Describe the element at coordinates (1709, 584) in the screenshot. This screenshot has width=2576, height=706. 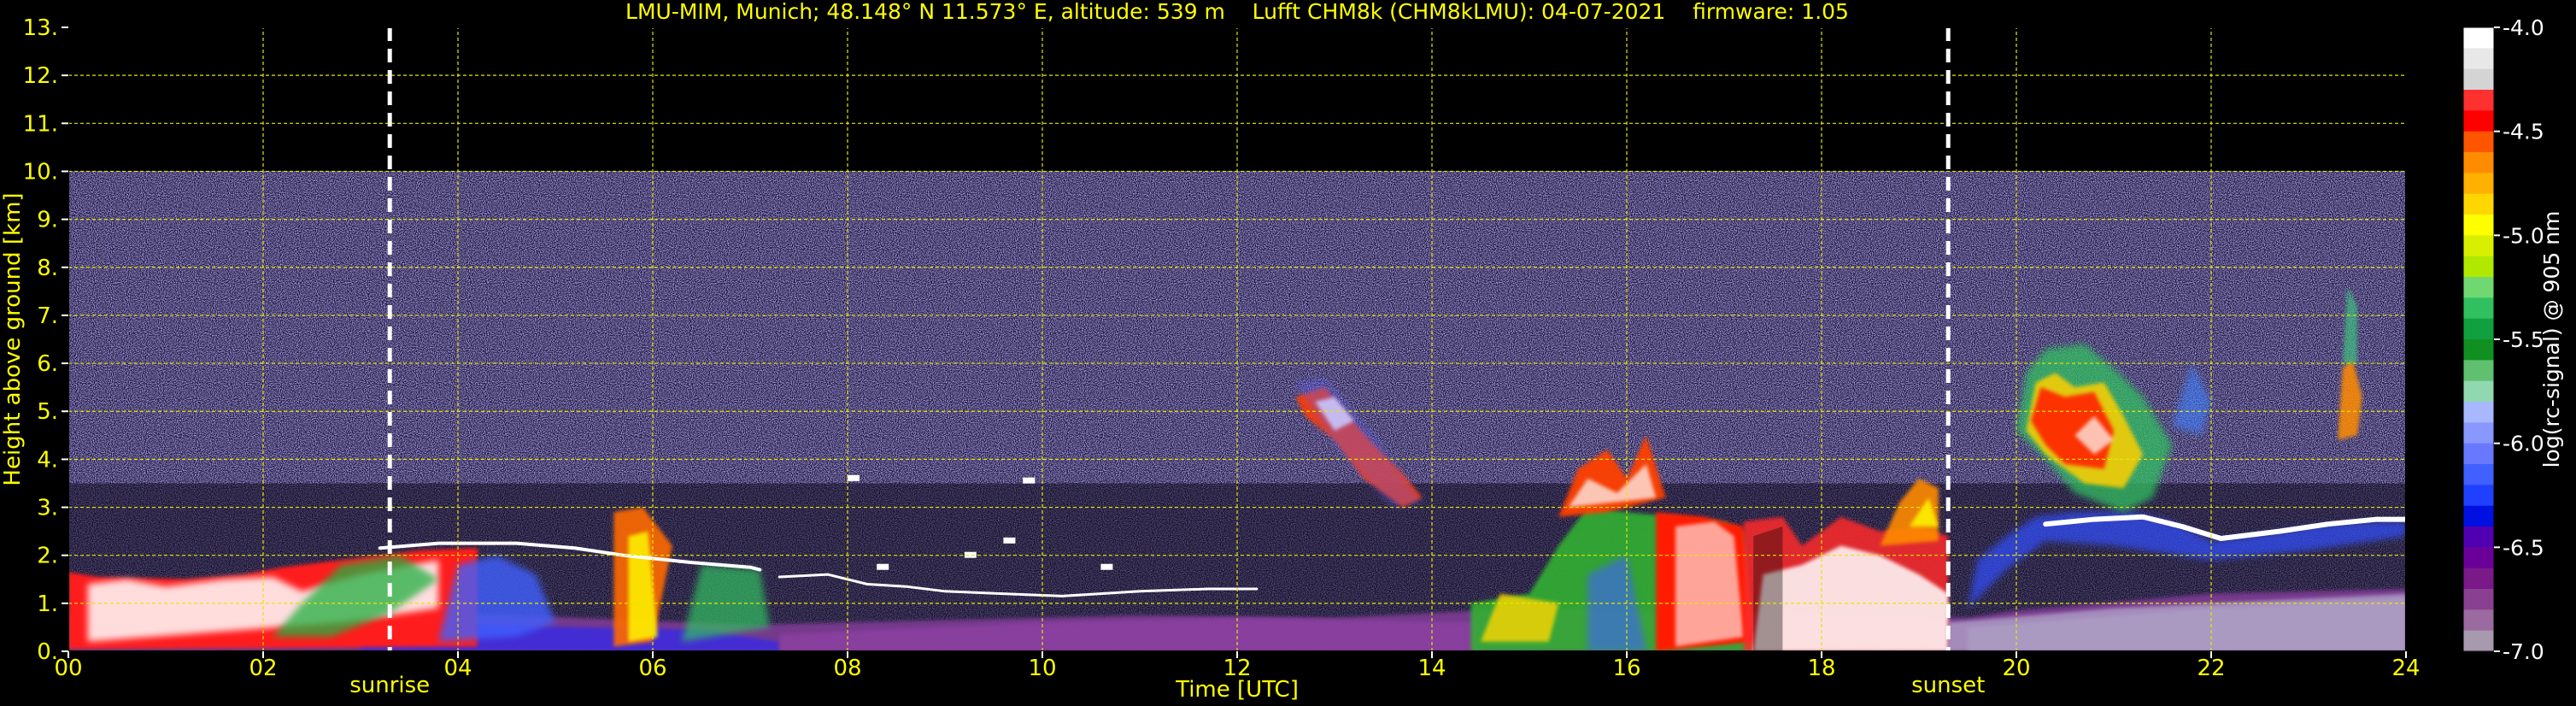
I see `rain-white` at that location.